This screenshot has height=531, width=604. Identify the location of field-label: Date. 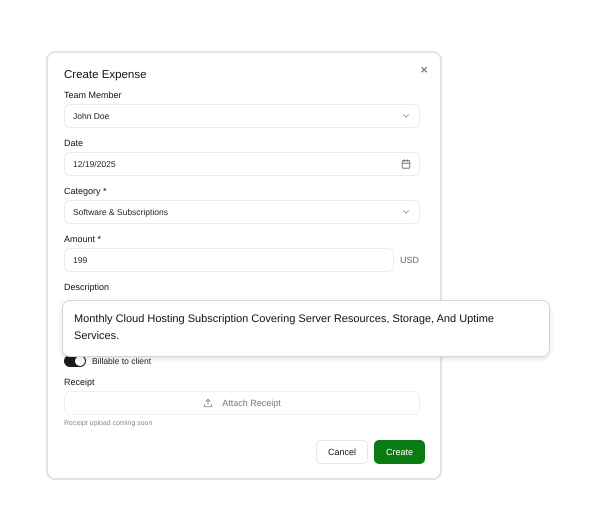
(74, 143).